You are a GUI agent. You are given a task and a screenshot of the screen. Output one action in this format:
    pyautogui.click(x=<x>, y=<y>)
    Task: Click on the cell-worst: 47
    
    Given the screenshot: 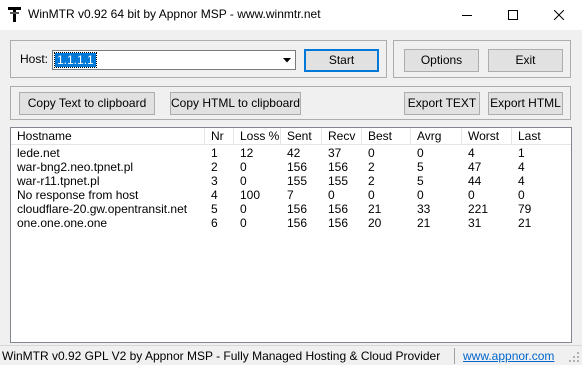 What is the action you would take?
    pyautogui.click(x=475, y=167)
    